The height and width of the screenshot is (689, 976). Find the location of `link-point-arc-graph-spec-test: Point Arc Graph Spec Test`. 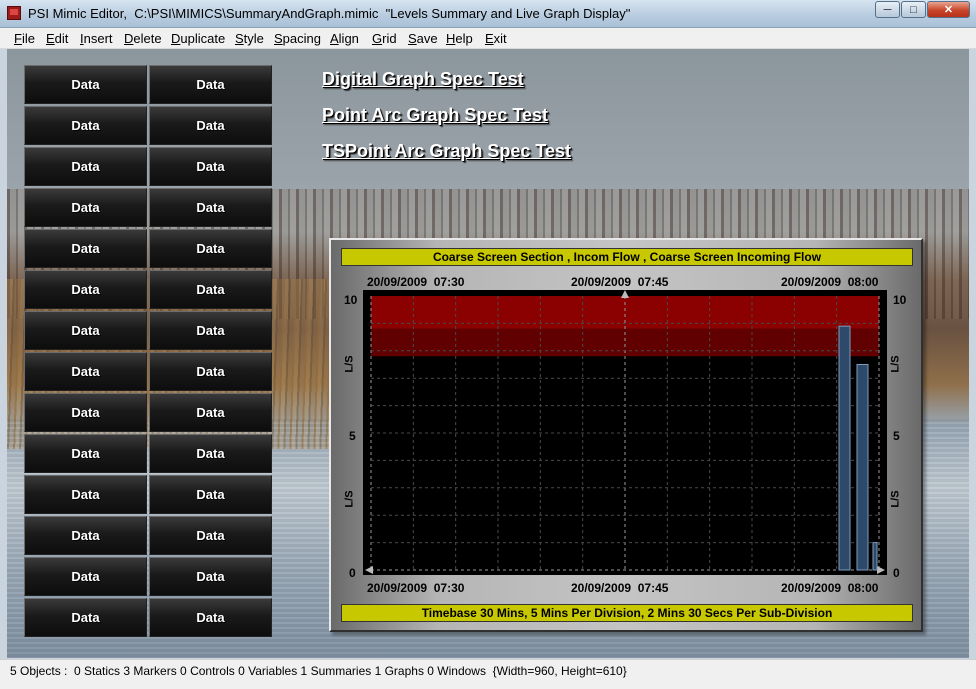

link-point-arc-graph-spec-test: Point Arc Graph Spec Test is located at coordinates (435, 115).